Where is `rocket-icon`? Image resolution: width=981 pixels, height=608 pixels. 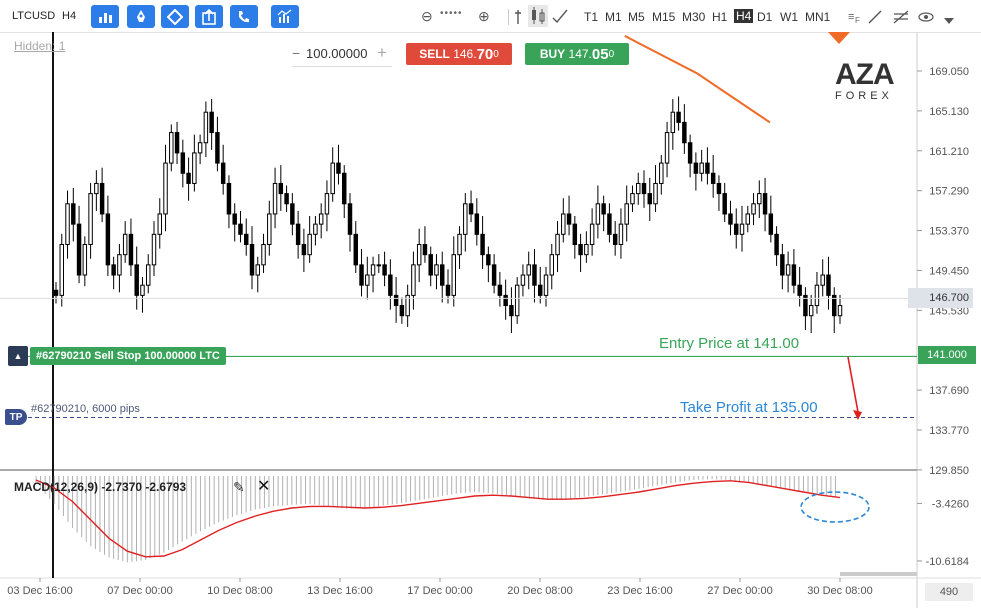 rocket-icon is located at coordinates (141, 15).